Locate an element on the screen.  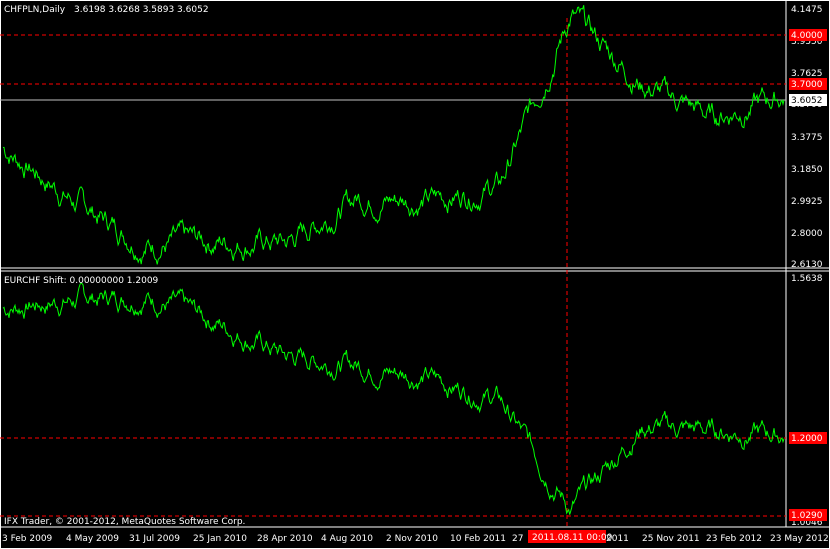
top-y-tick-label: 3.1850 is located at coordinates (807, 170).